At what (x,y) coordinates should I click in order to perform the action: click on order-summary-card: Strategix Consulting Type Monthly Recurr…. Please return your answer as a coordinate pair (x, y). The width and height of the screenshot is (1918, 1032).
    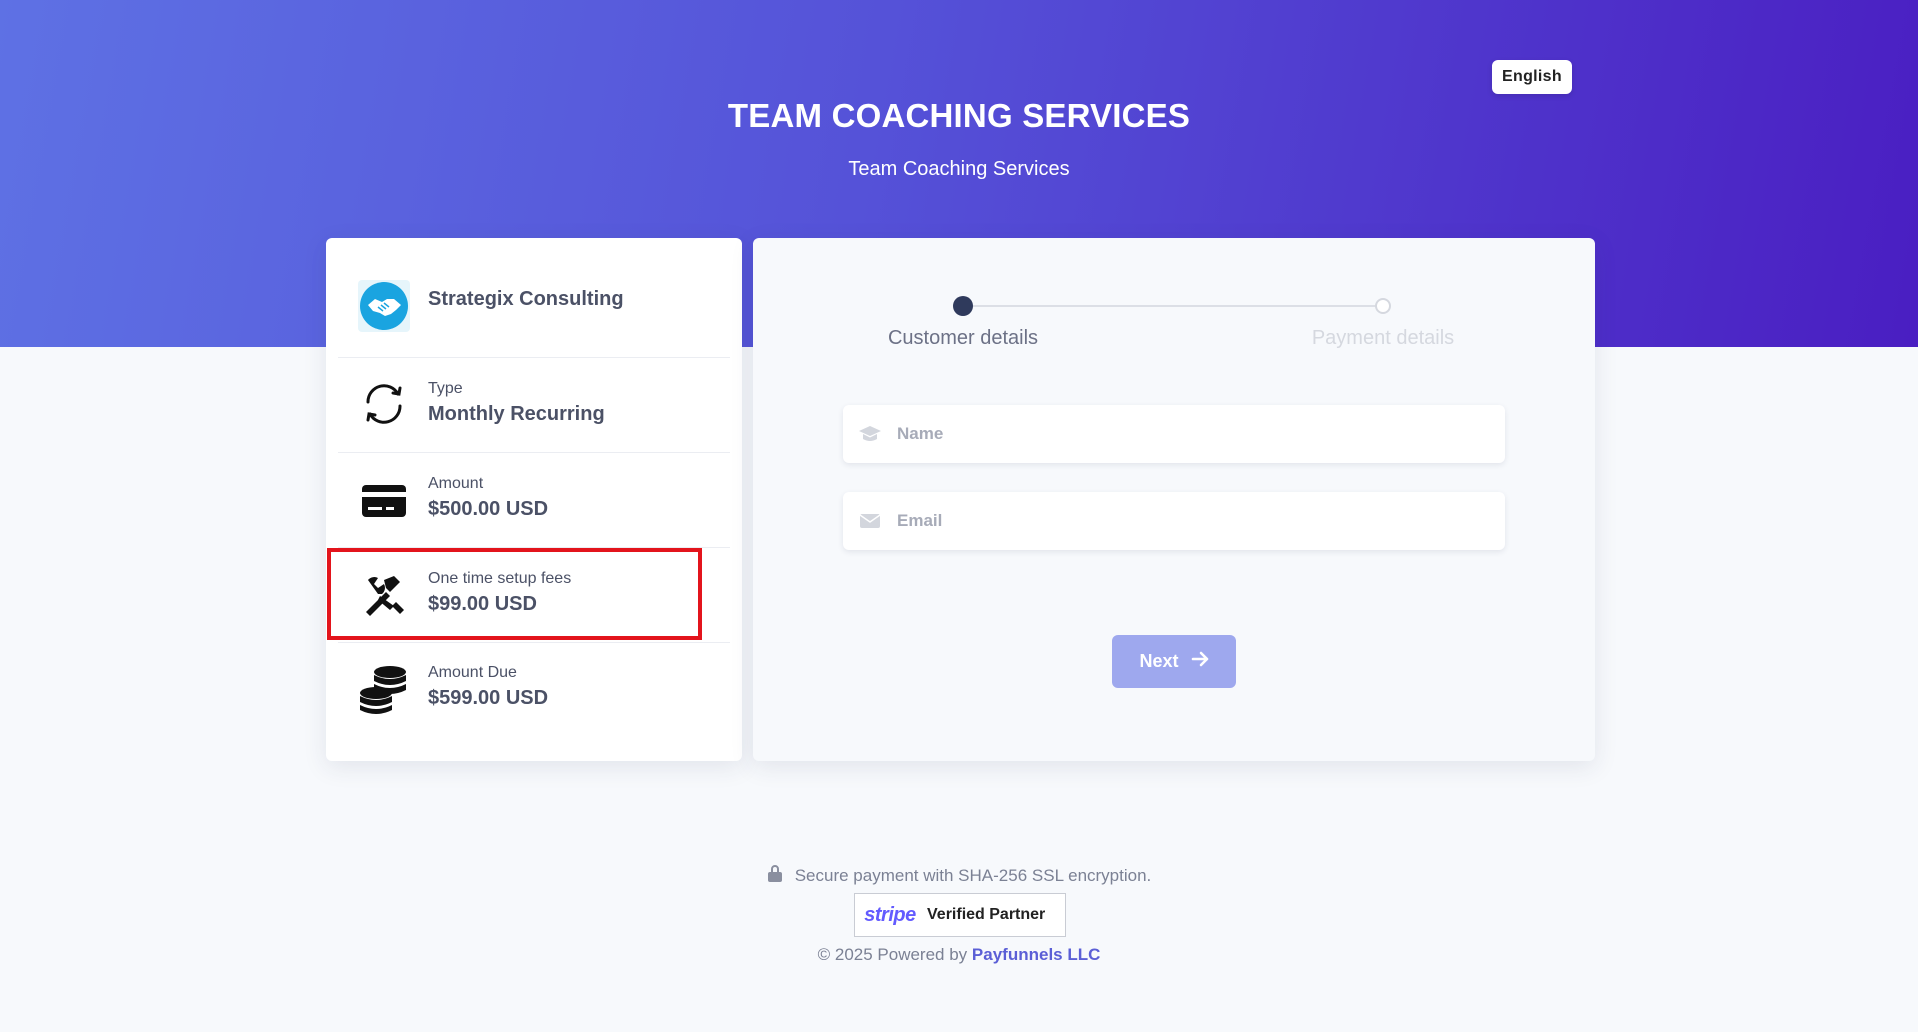
    Looking at the image, I should click on (534, 499).